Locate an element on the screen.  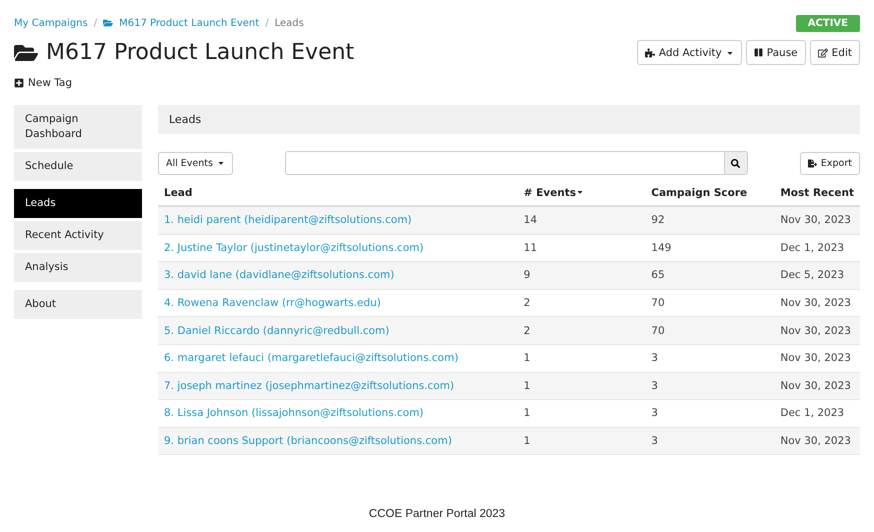
table-cell: 11 is located at coordinates (582, 248).